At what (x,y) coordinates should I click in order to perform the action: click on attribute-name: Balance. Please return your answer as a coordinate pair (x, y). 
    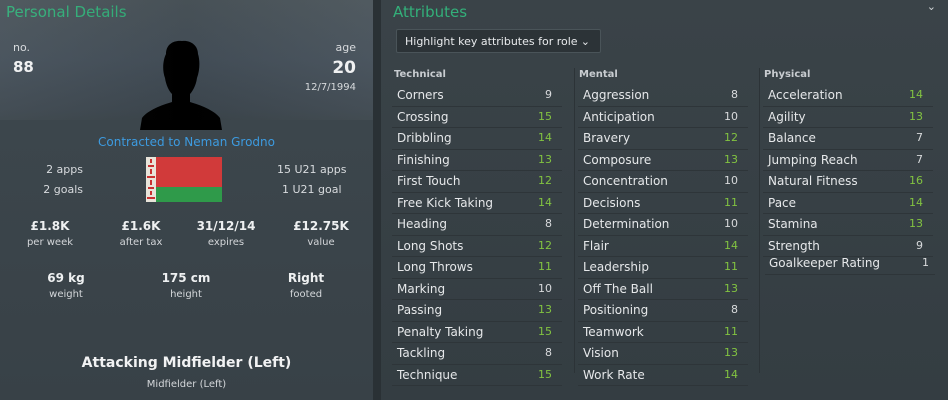
    Looking at the image, I should click on (792, 138).